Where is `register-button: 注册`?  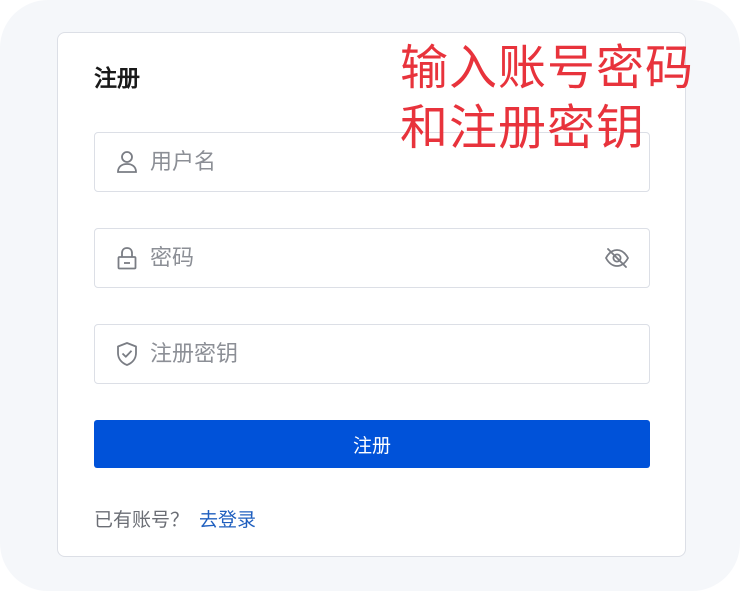 register-button: 注册 is located at coordinates (372, 444).